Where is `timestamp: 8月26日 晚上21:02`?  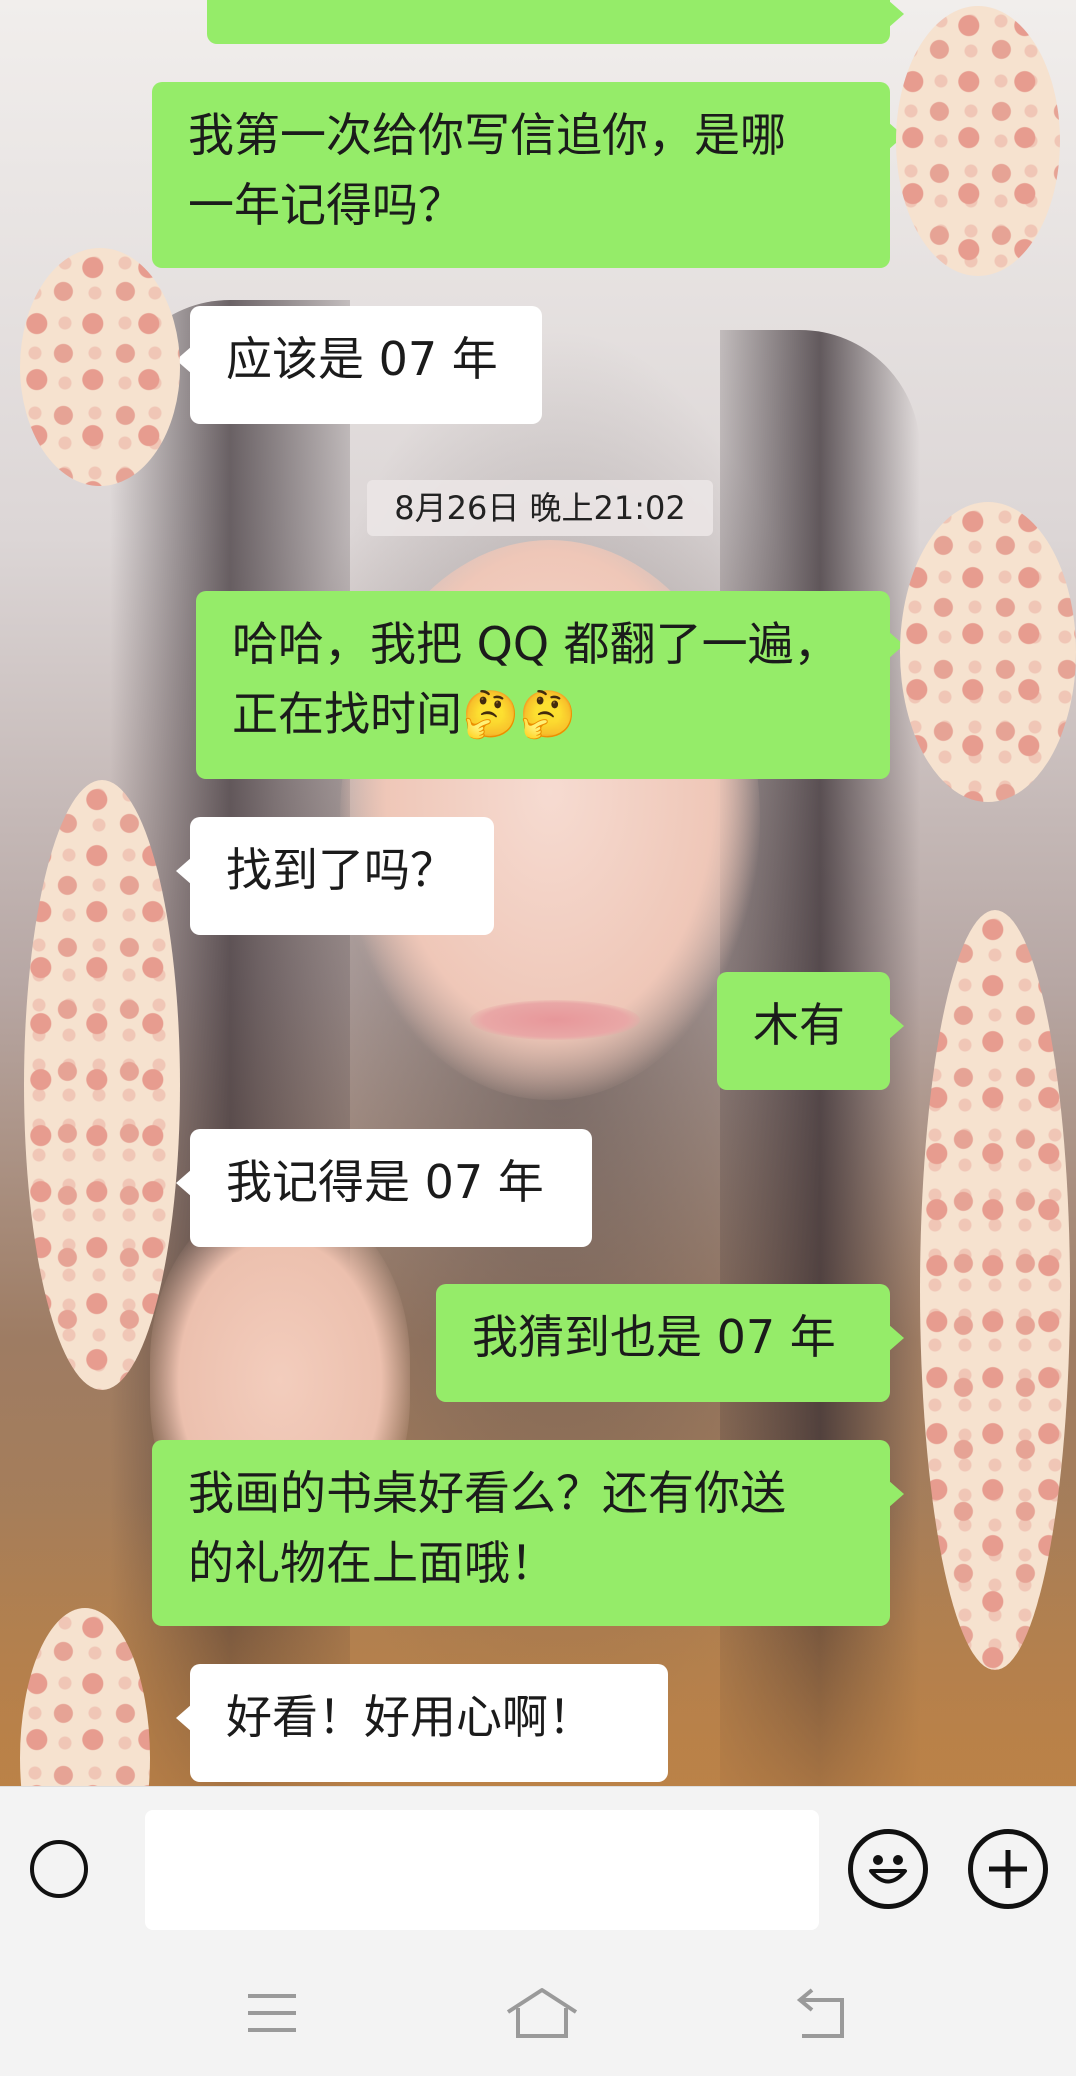
timestamp: 8月26日 晚上21:02 is located at coordinates (540, 508).